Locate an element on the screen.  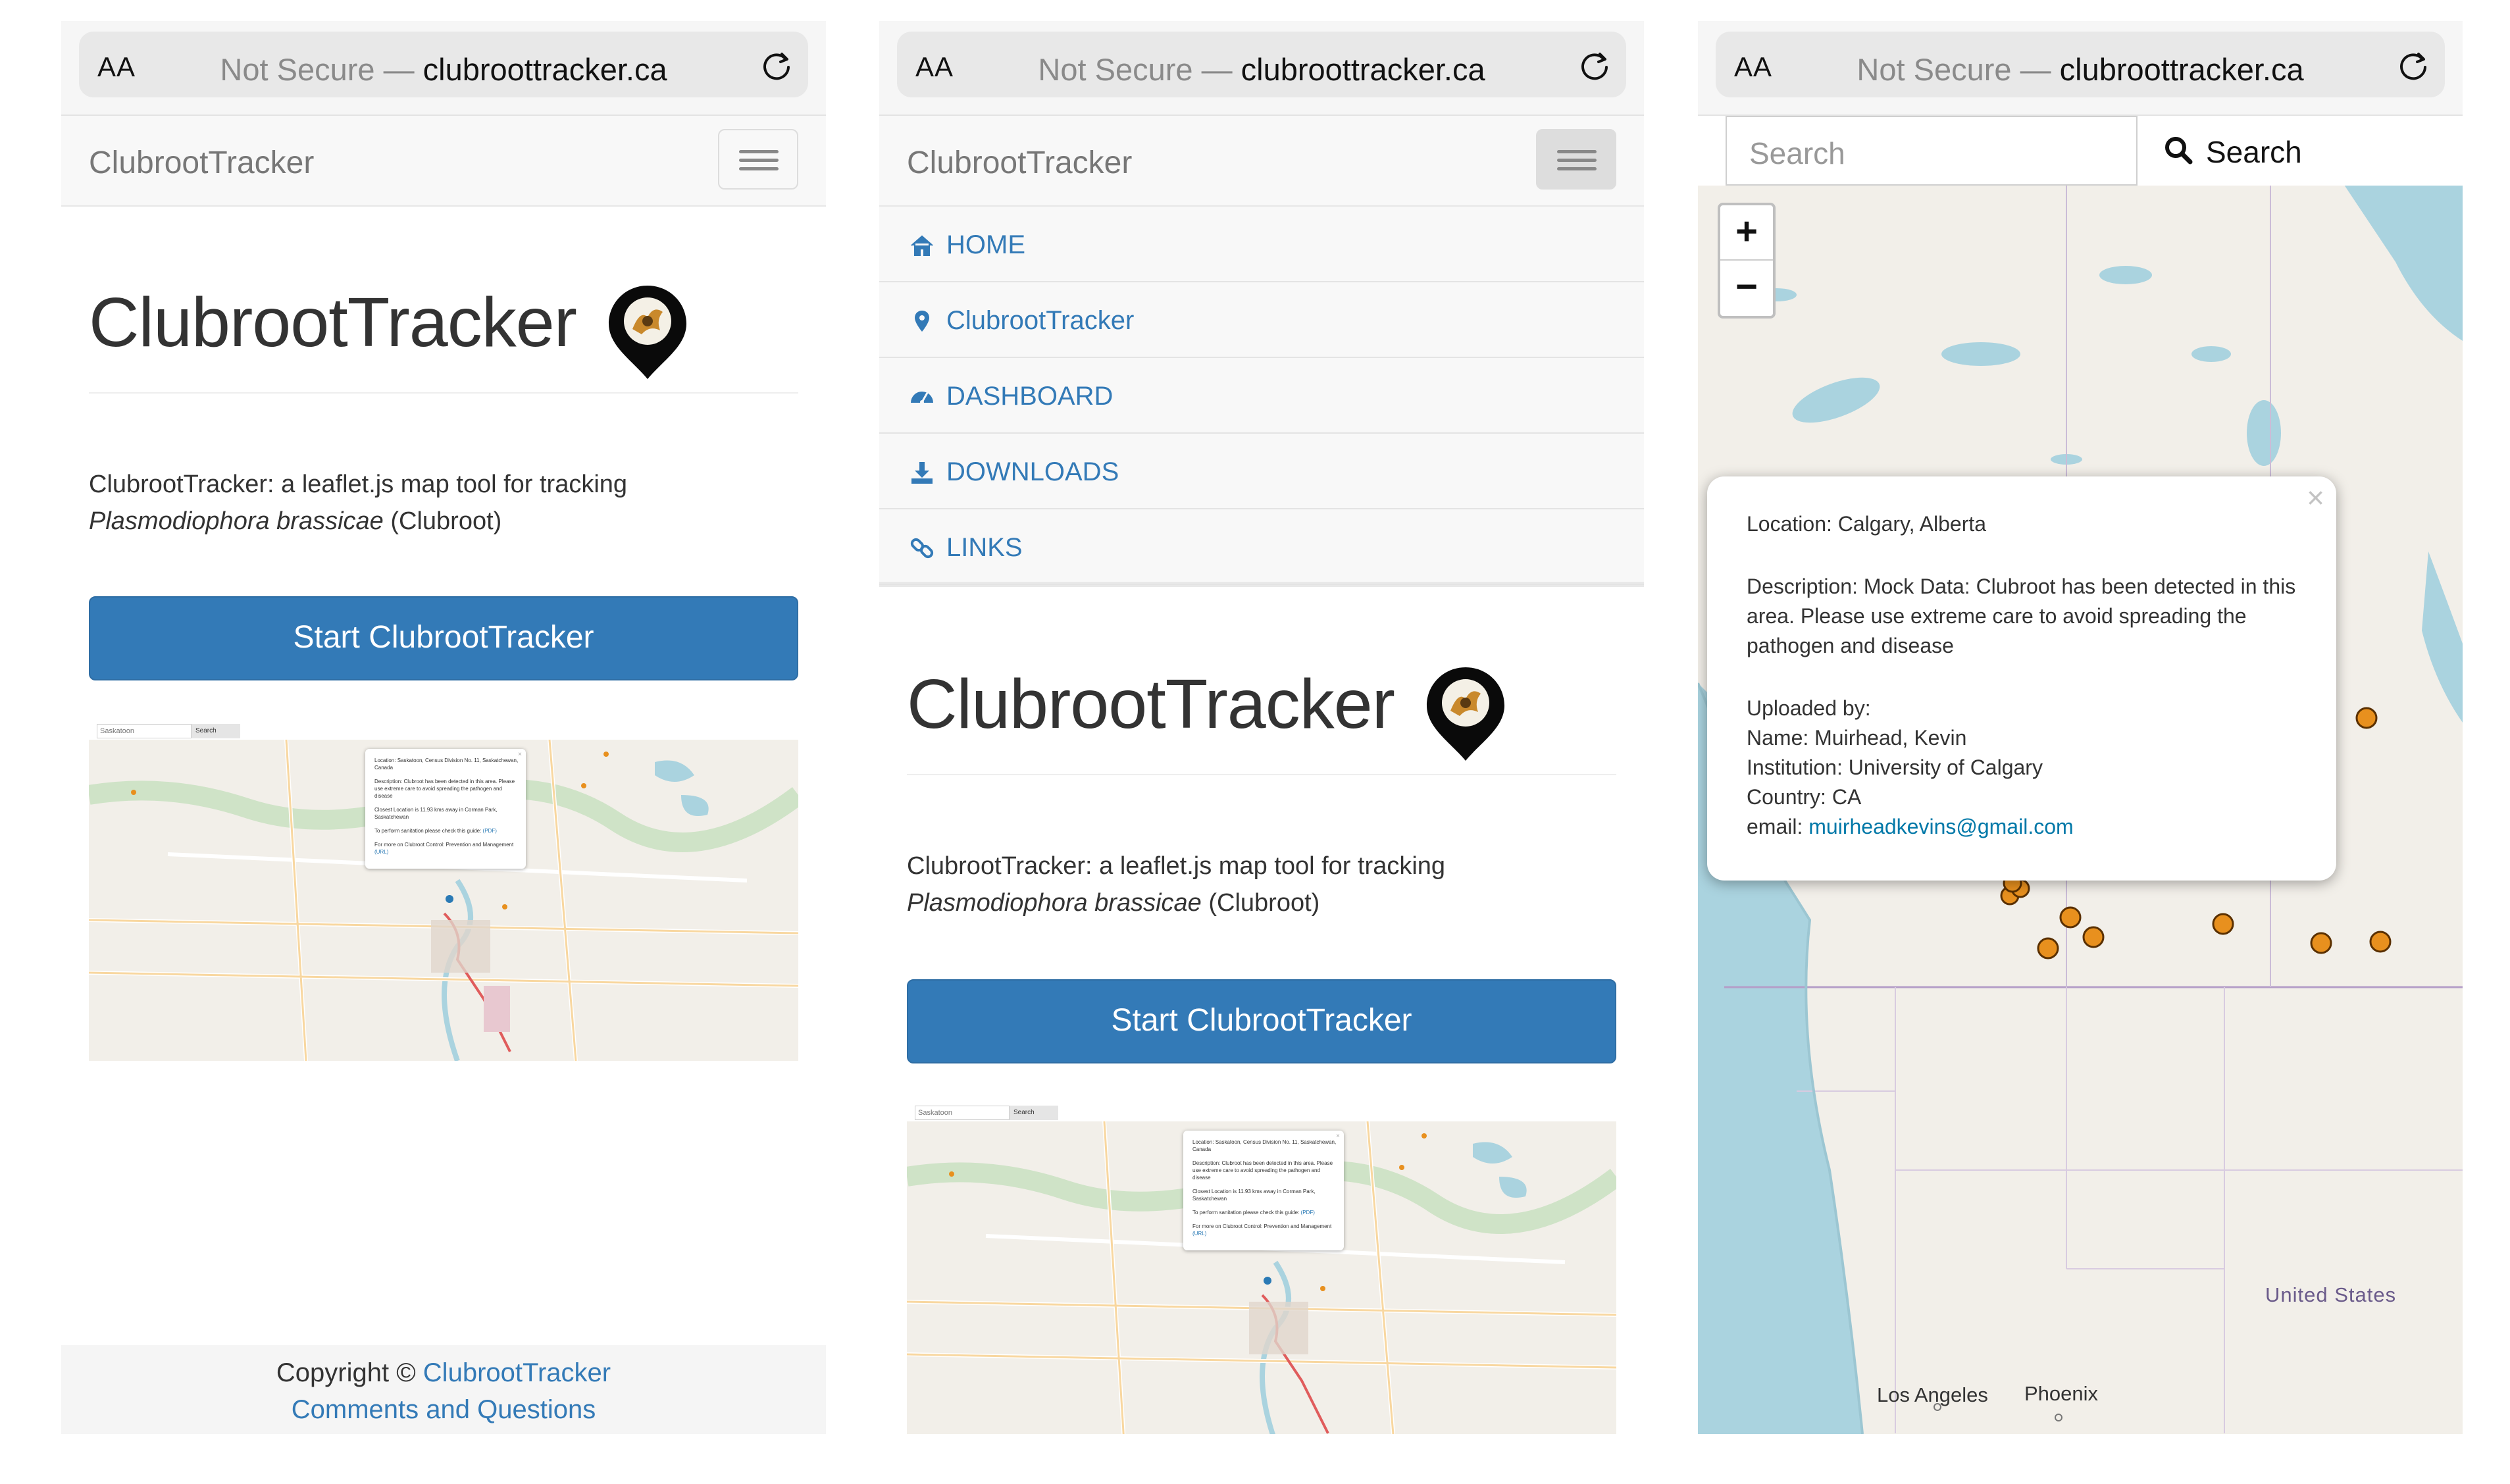
zoom-out-button: − is located at coordinates (1746, 288).